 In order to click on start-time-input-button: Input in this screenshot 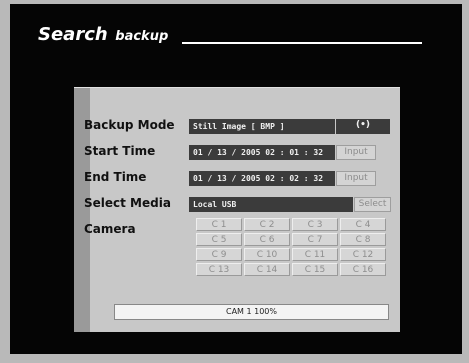, I will do `click(356, 152)`.